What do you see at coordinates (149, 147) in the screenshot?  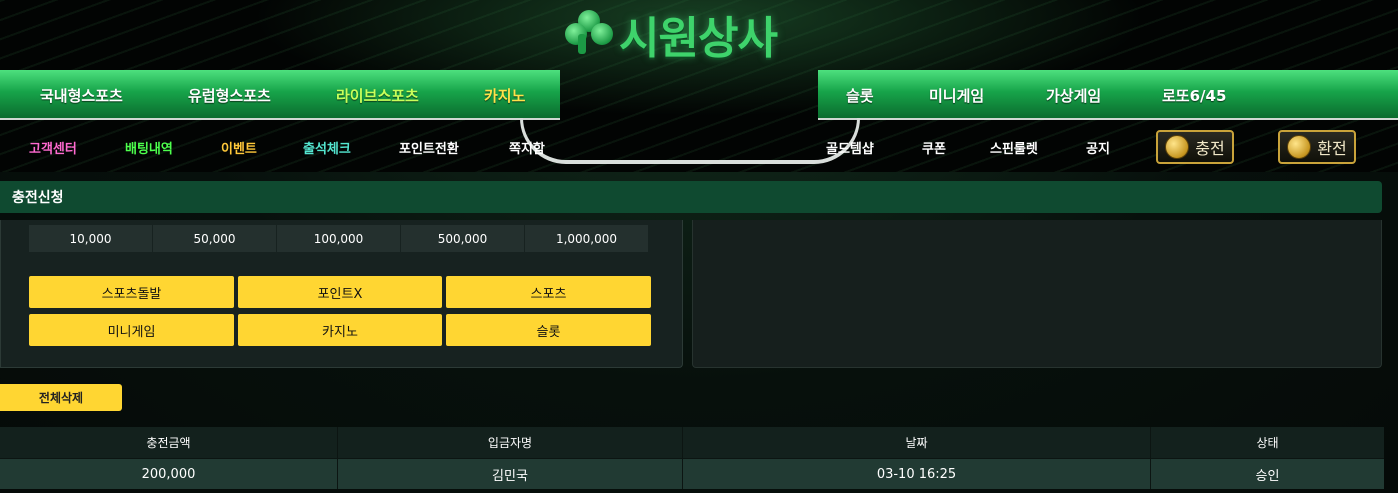 I see `sub-nav-bet-history: 배팅내역` at bounding box center [149, 147].